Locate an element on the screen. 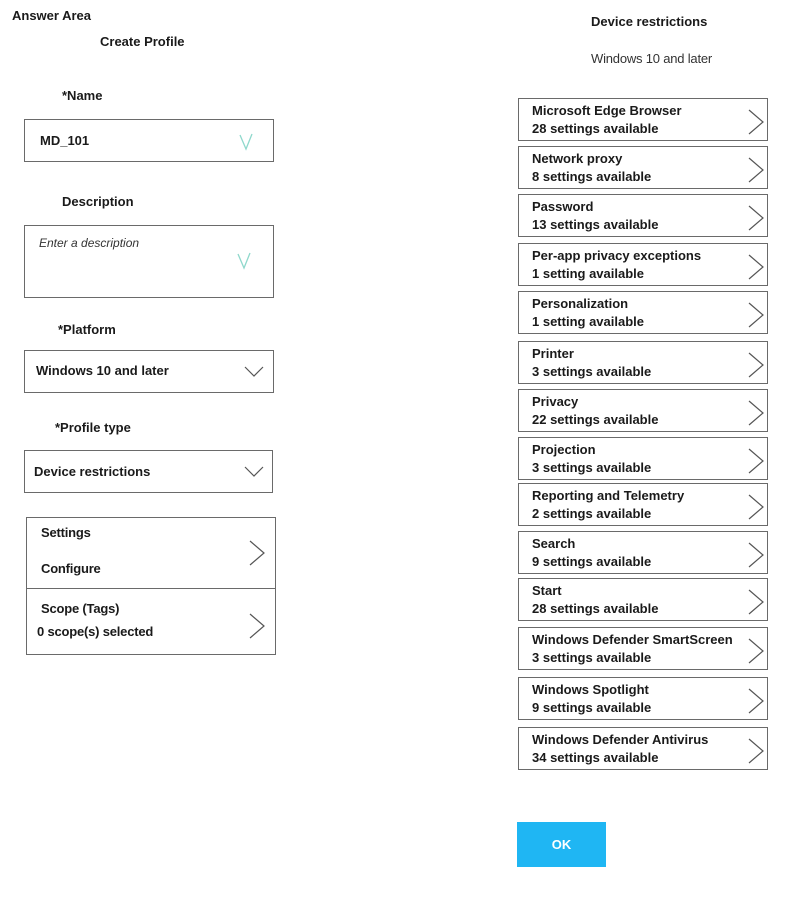  restriction-category-item: Network proxy 8 settings available is located at coordinates (643, 167).